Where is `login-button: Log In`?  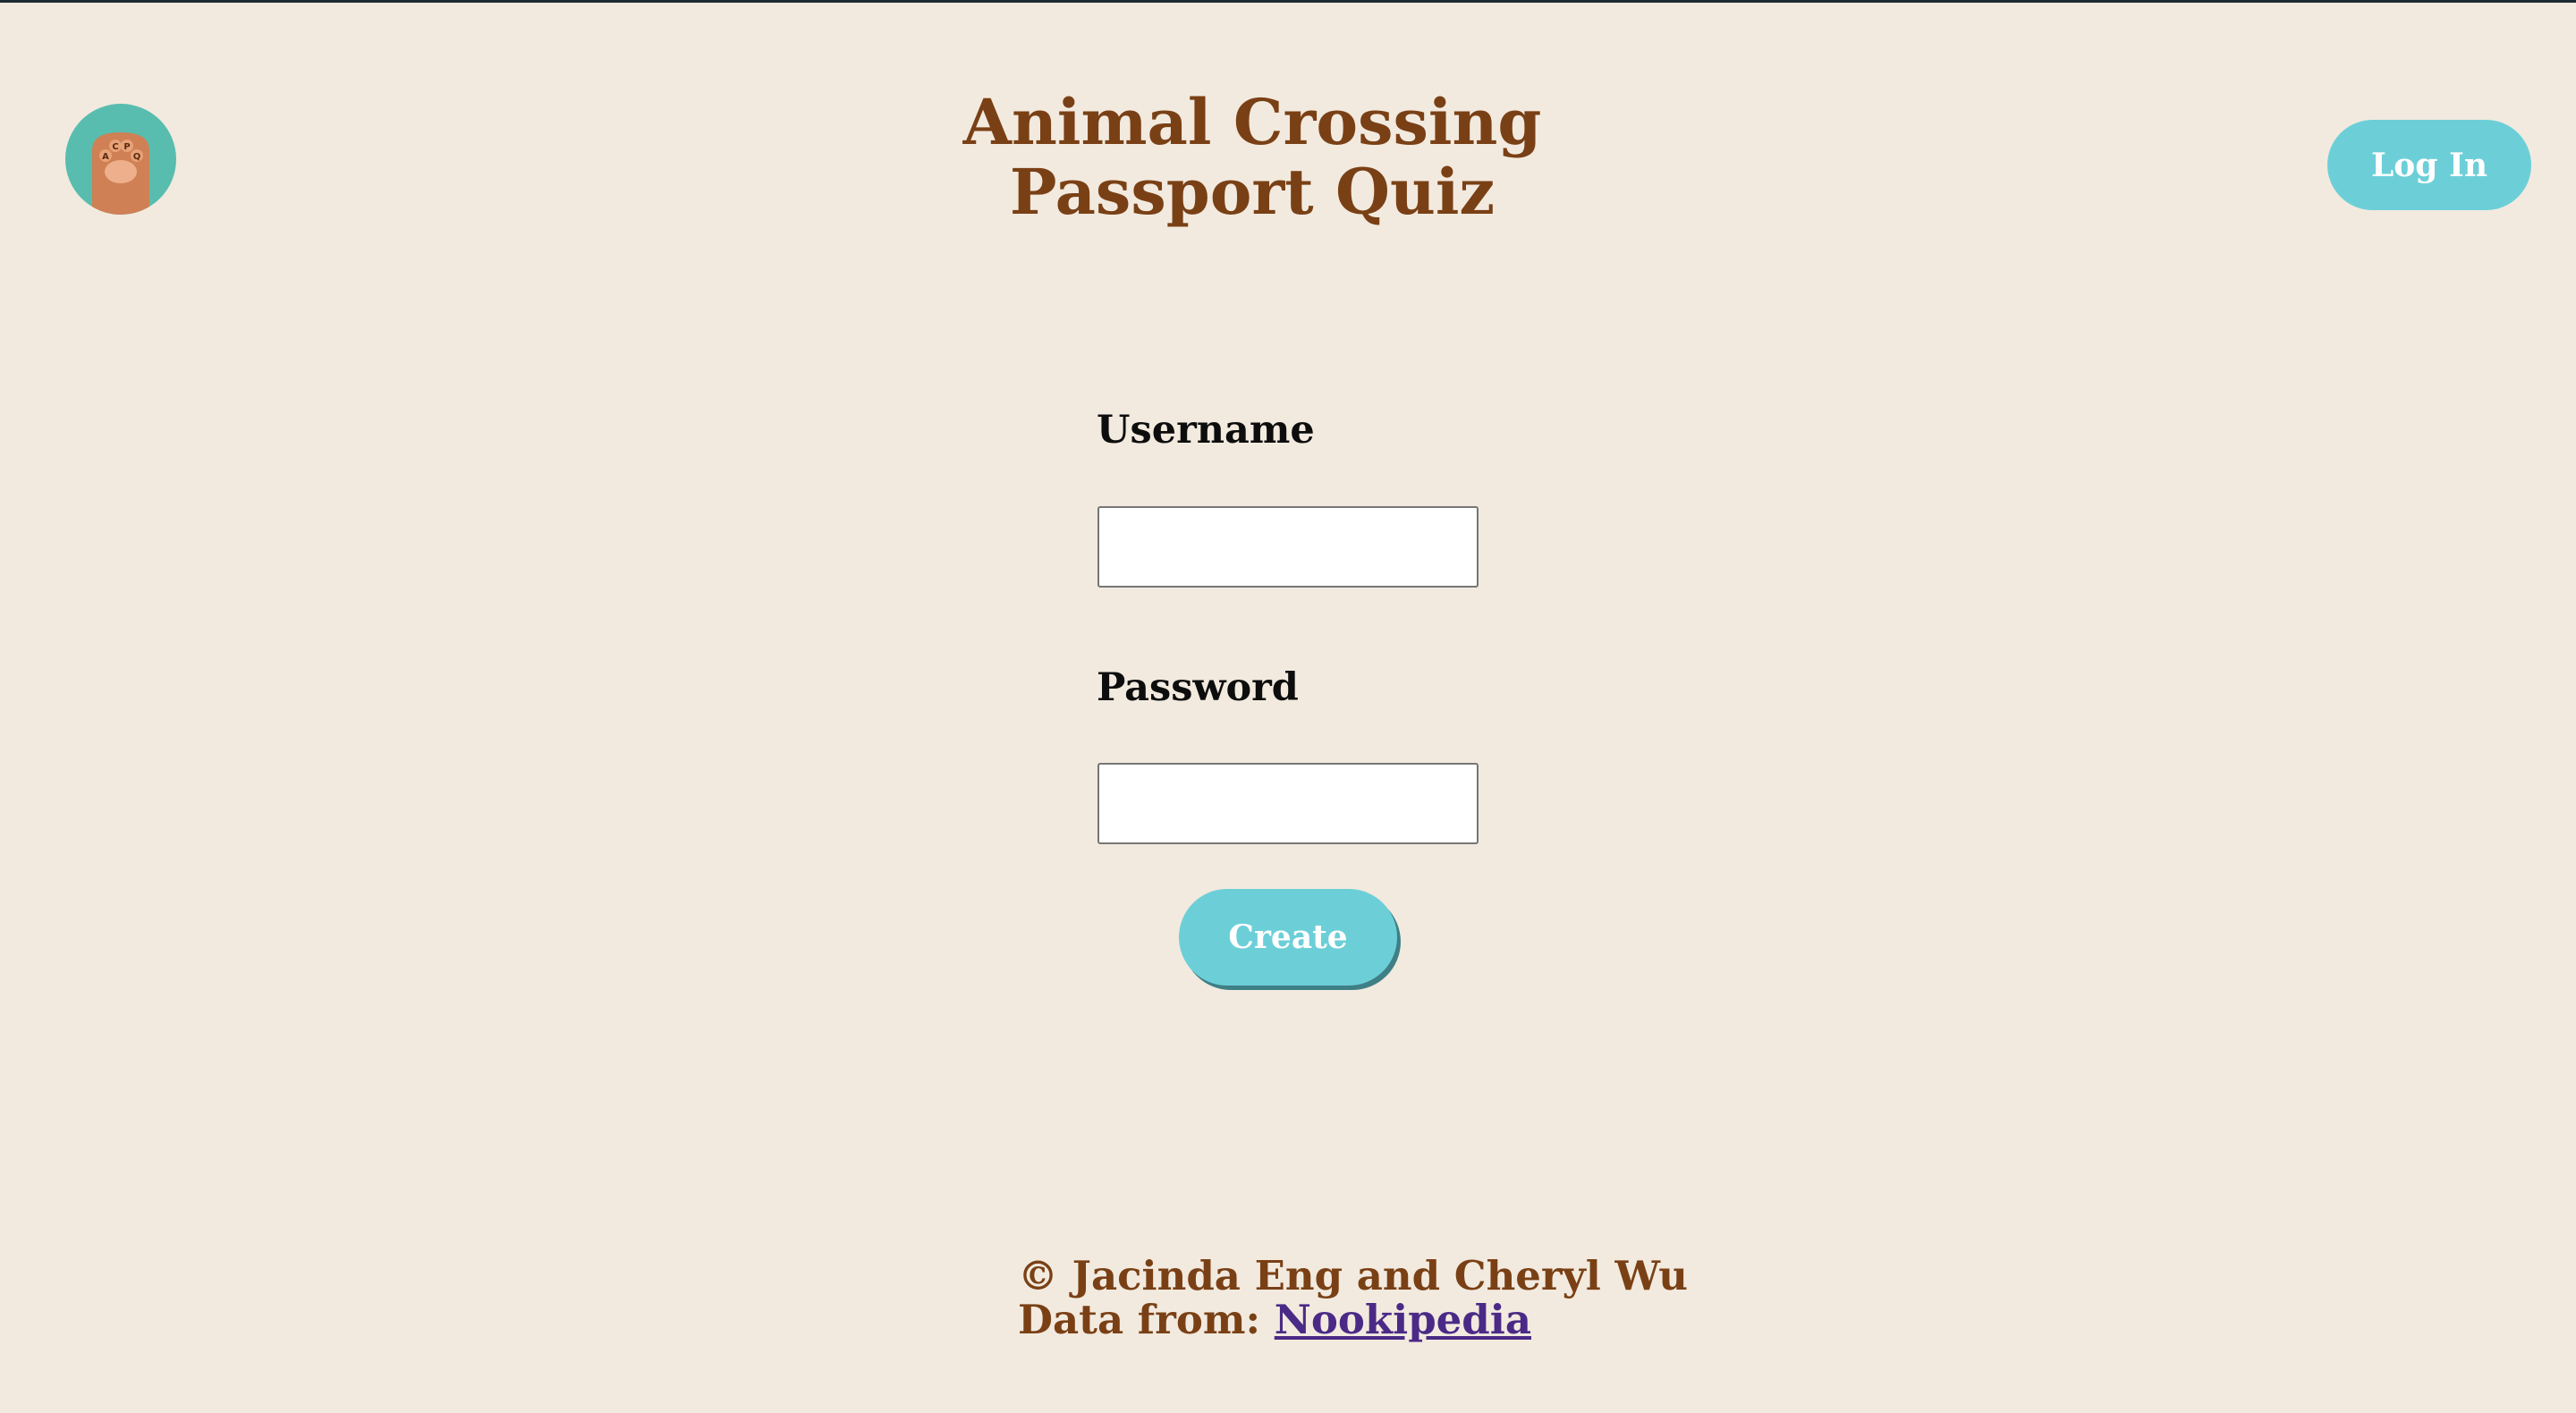 login-button: Log In is located at coordinates (2429, 165).